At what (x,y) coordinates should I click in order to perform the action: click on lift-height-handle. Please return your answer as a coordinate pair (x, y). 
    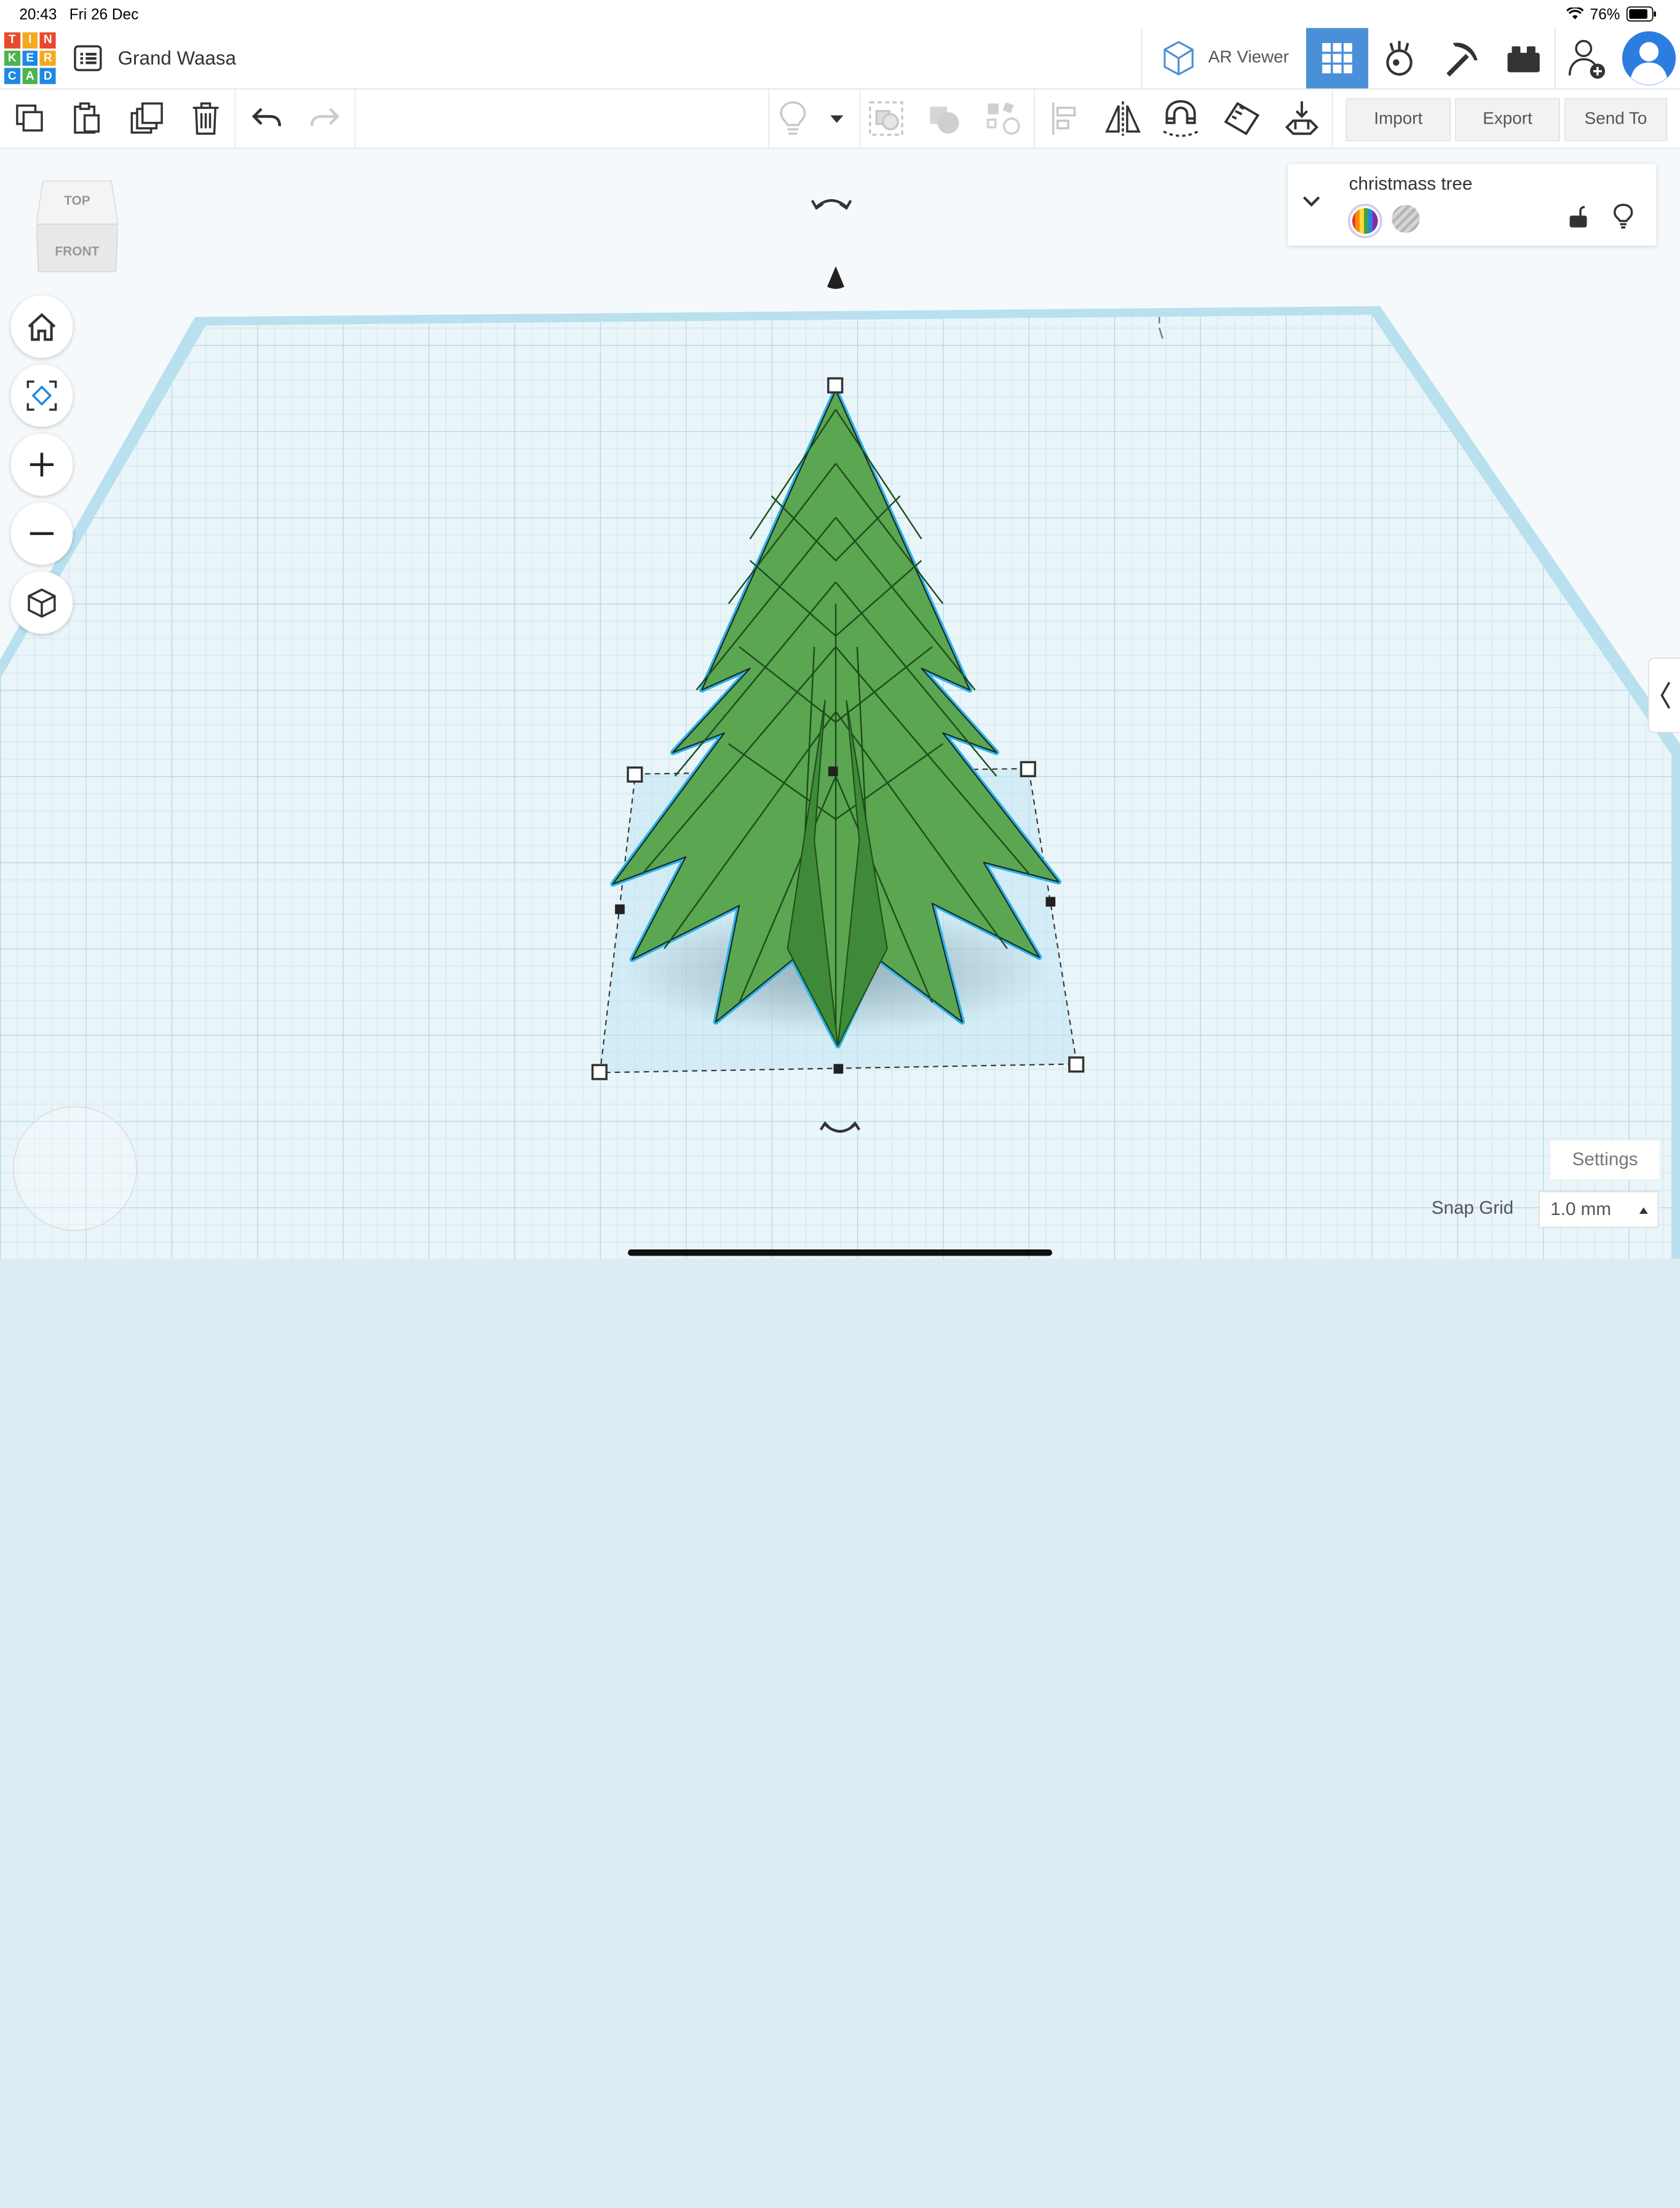
    Looking at the image, I should click on (836, 277).